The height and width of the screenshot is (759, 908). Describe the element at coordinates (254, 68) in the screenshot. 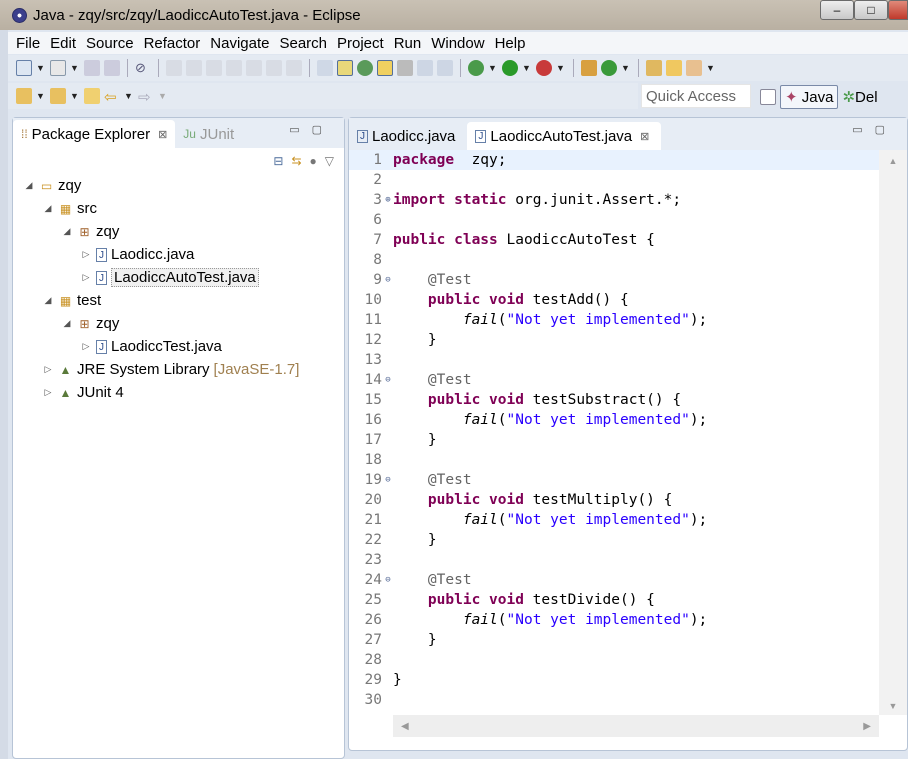

I see `step-into-icon` at that location.